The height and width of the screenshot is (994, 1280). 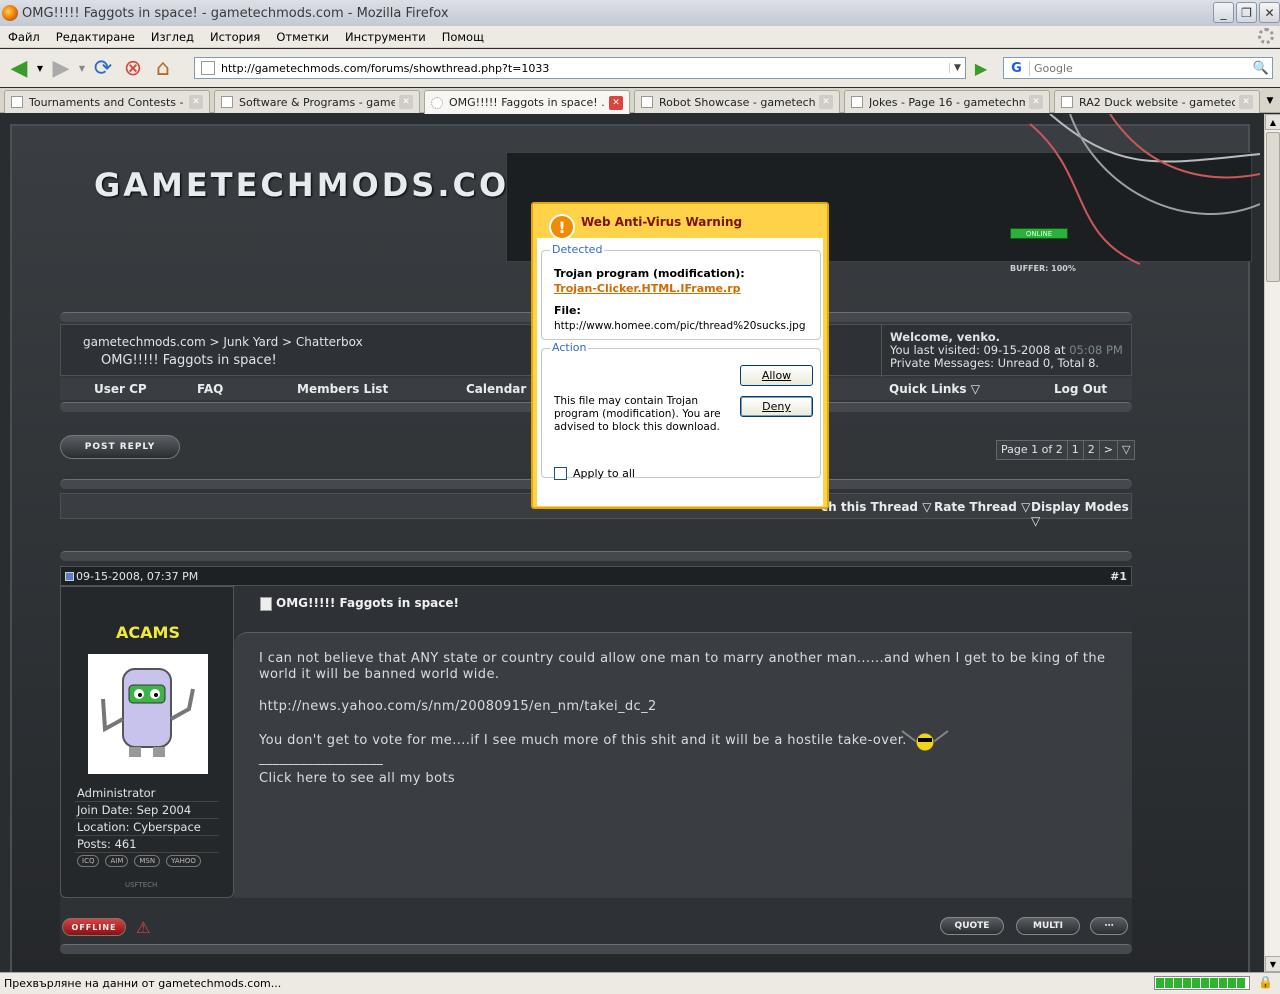 What do you see at coordinates (1076, 450) in the screenshot?
I see `page-1-link: 1` at bounding box center [1076, 450].